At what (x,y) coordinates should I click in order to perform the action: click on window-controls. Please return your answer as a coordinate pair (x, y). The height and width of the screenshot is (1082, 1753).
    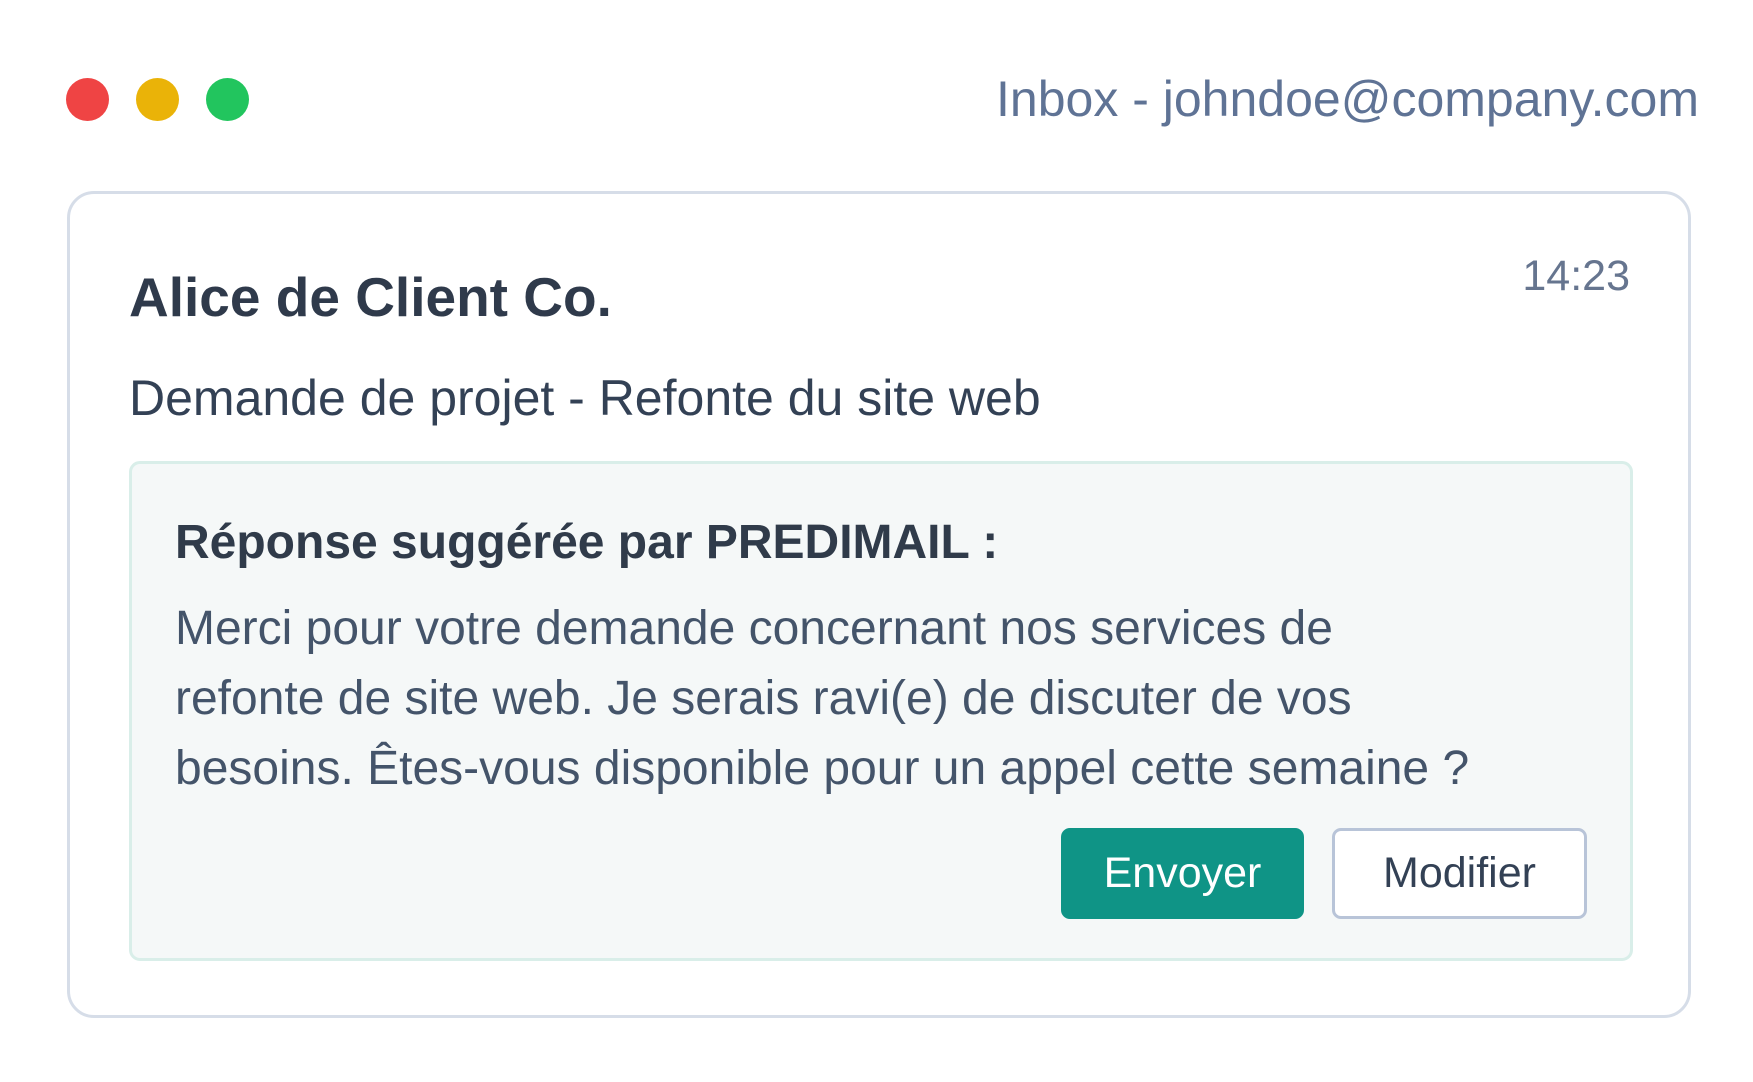
    Looking at the image, I should click on (157, 99).